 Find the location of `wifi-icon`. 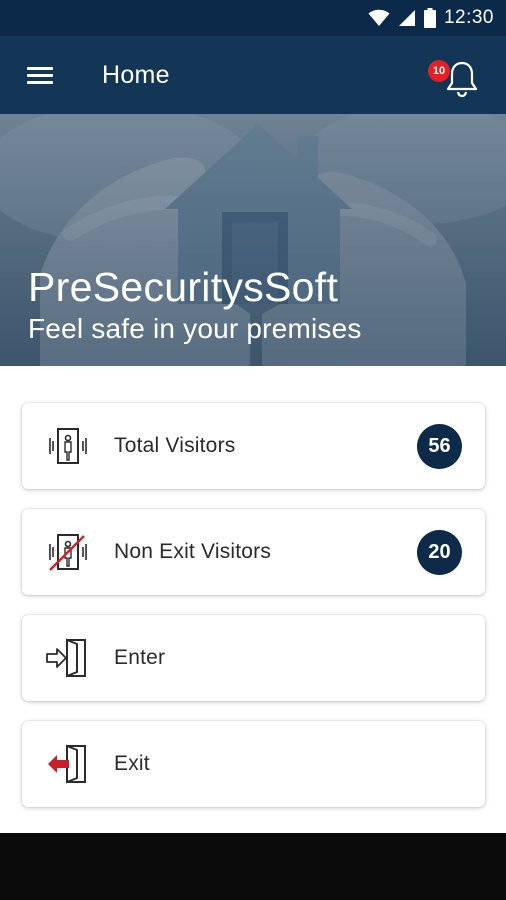

wifi-icon is located at coordinates (379, 17).